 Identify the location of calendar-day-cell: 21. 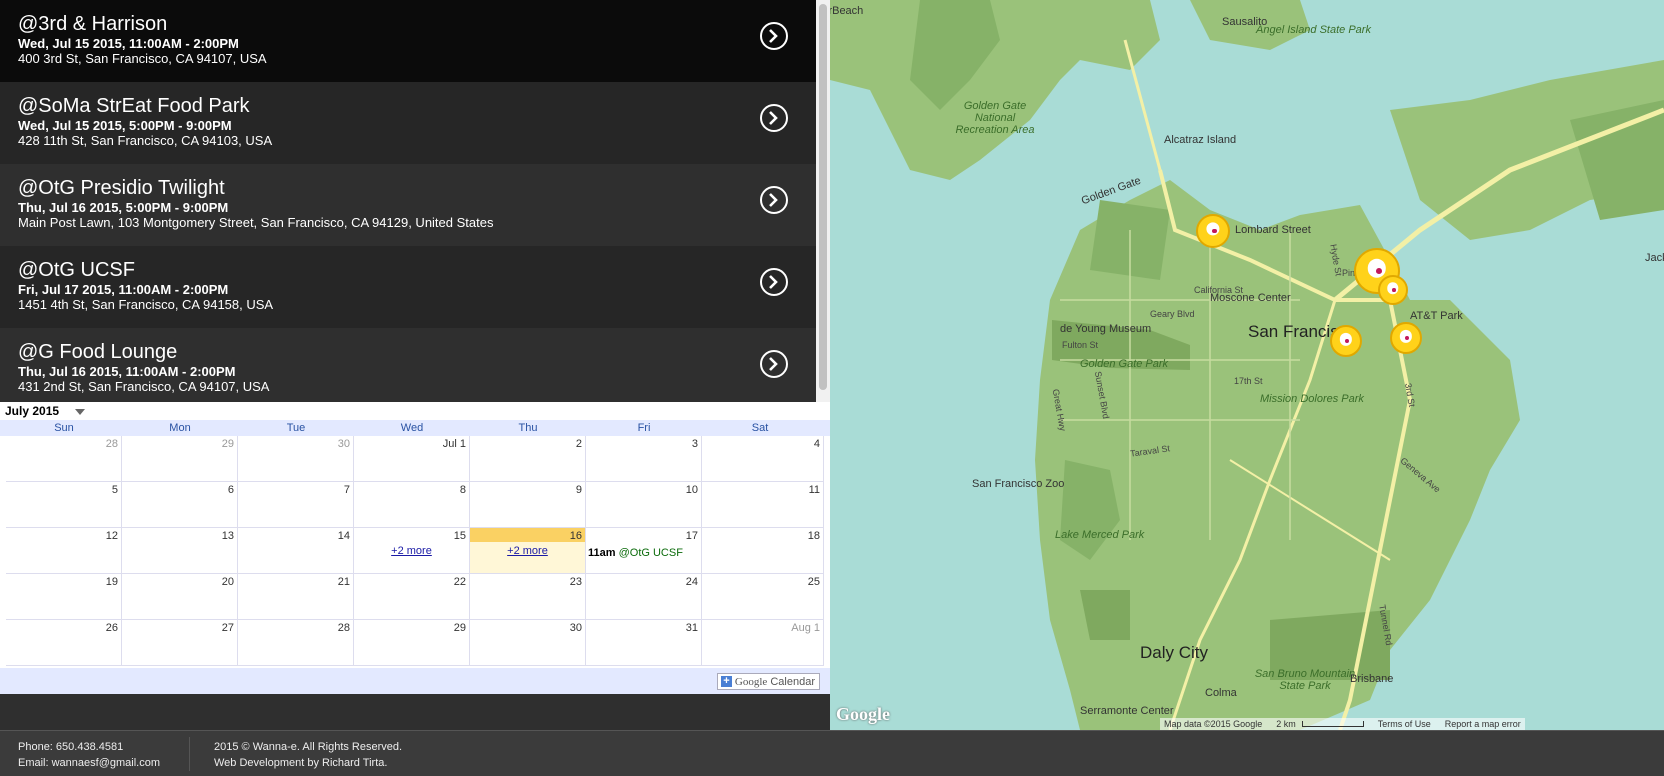
(296, 597).